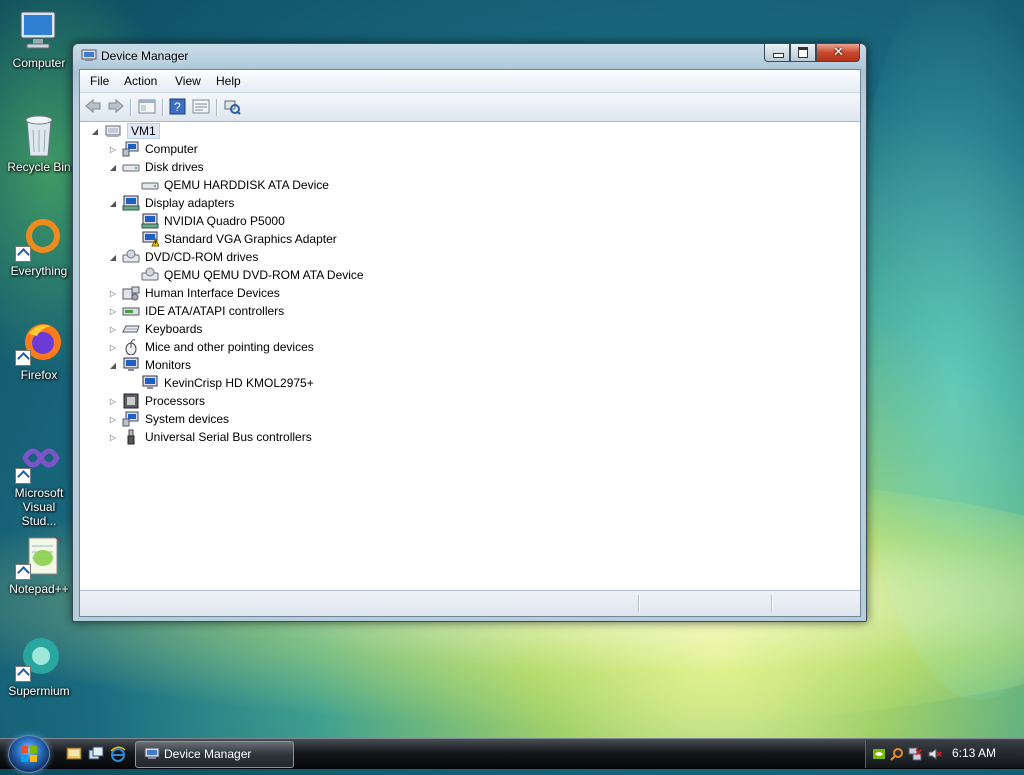  What do you see at coordinates (125, 131) in the screenshot?
I see `tree-root: ◢ VM1` at bounding box center [125, 131].